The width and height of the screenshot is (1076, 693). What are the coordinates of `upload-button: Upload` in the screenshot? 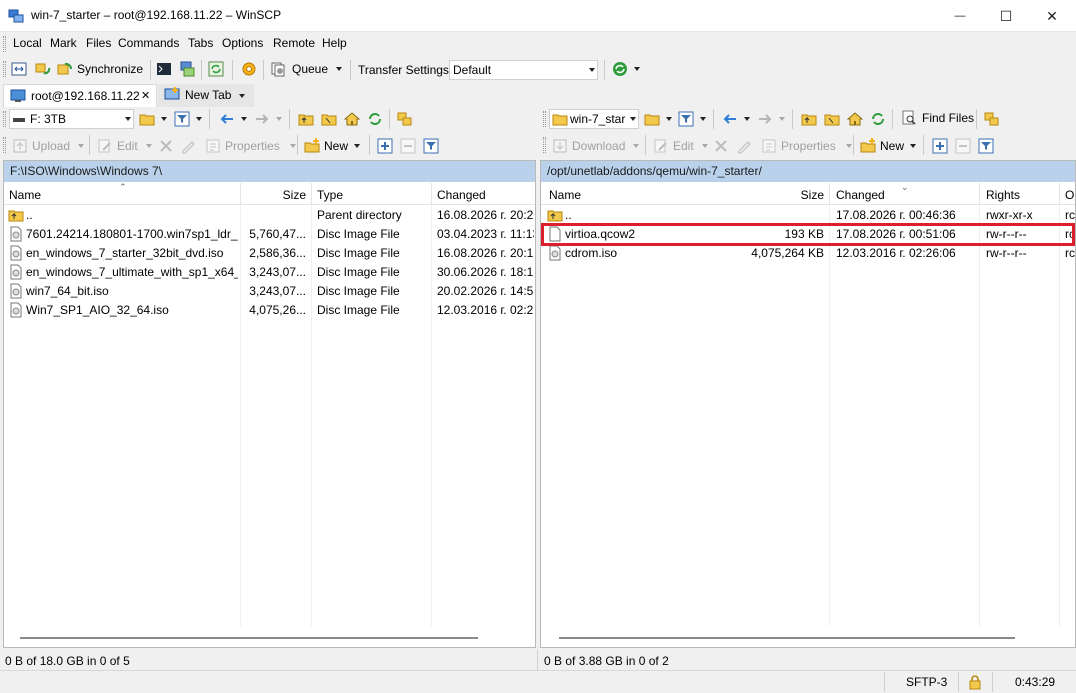 It's located at (48, 146).